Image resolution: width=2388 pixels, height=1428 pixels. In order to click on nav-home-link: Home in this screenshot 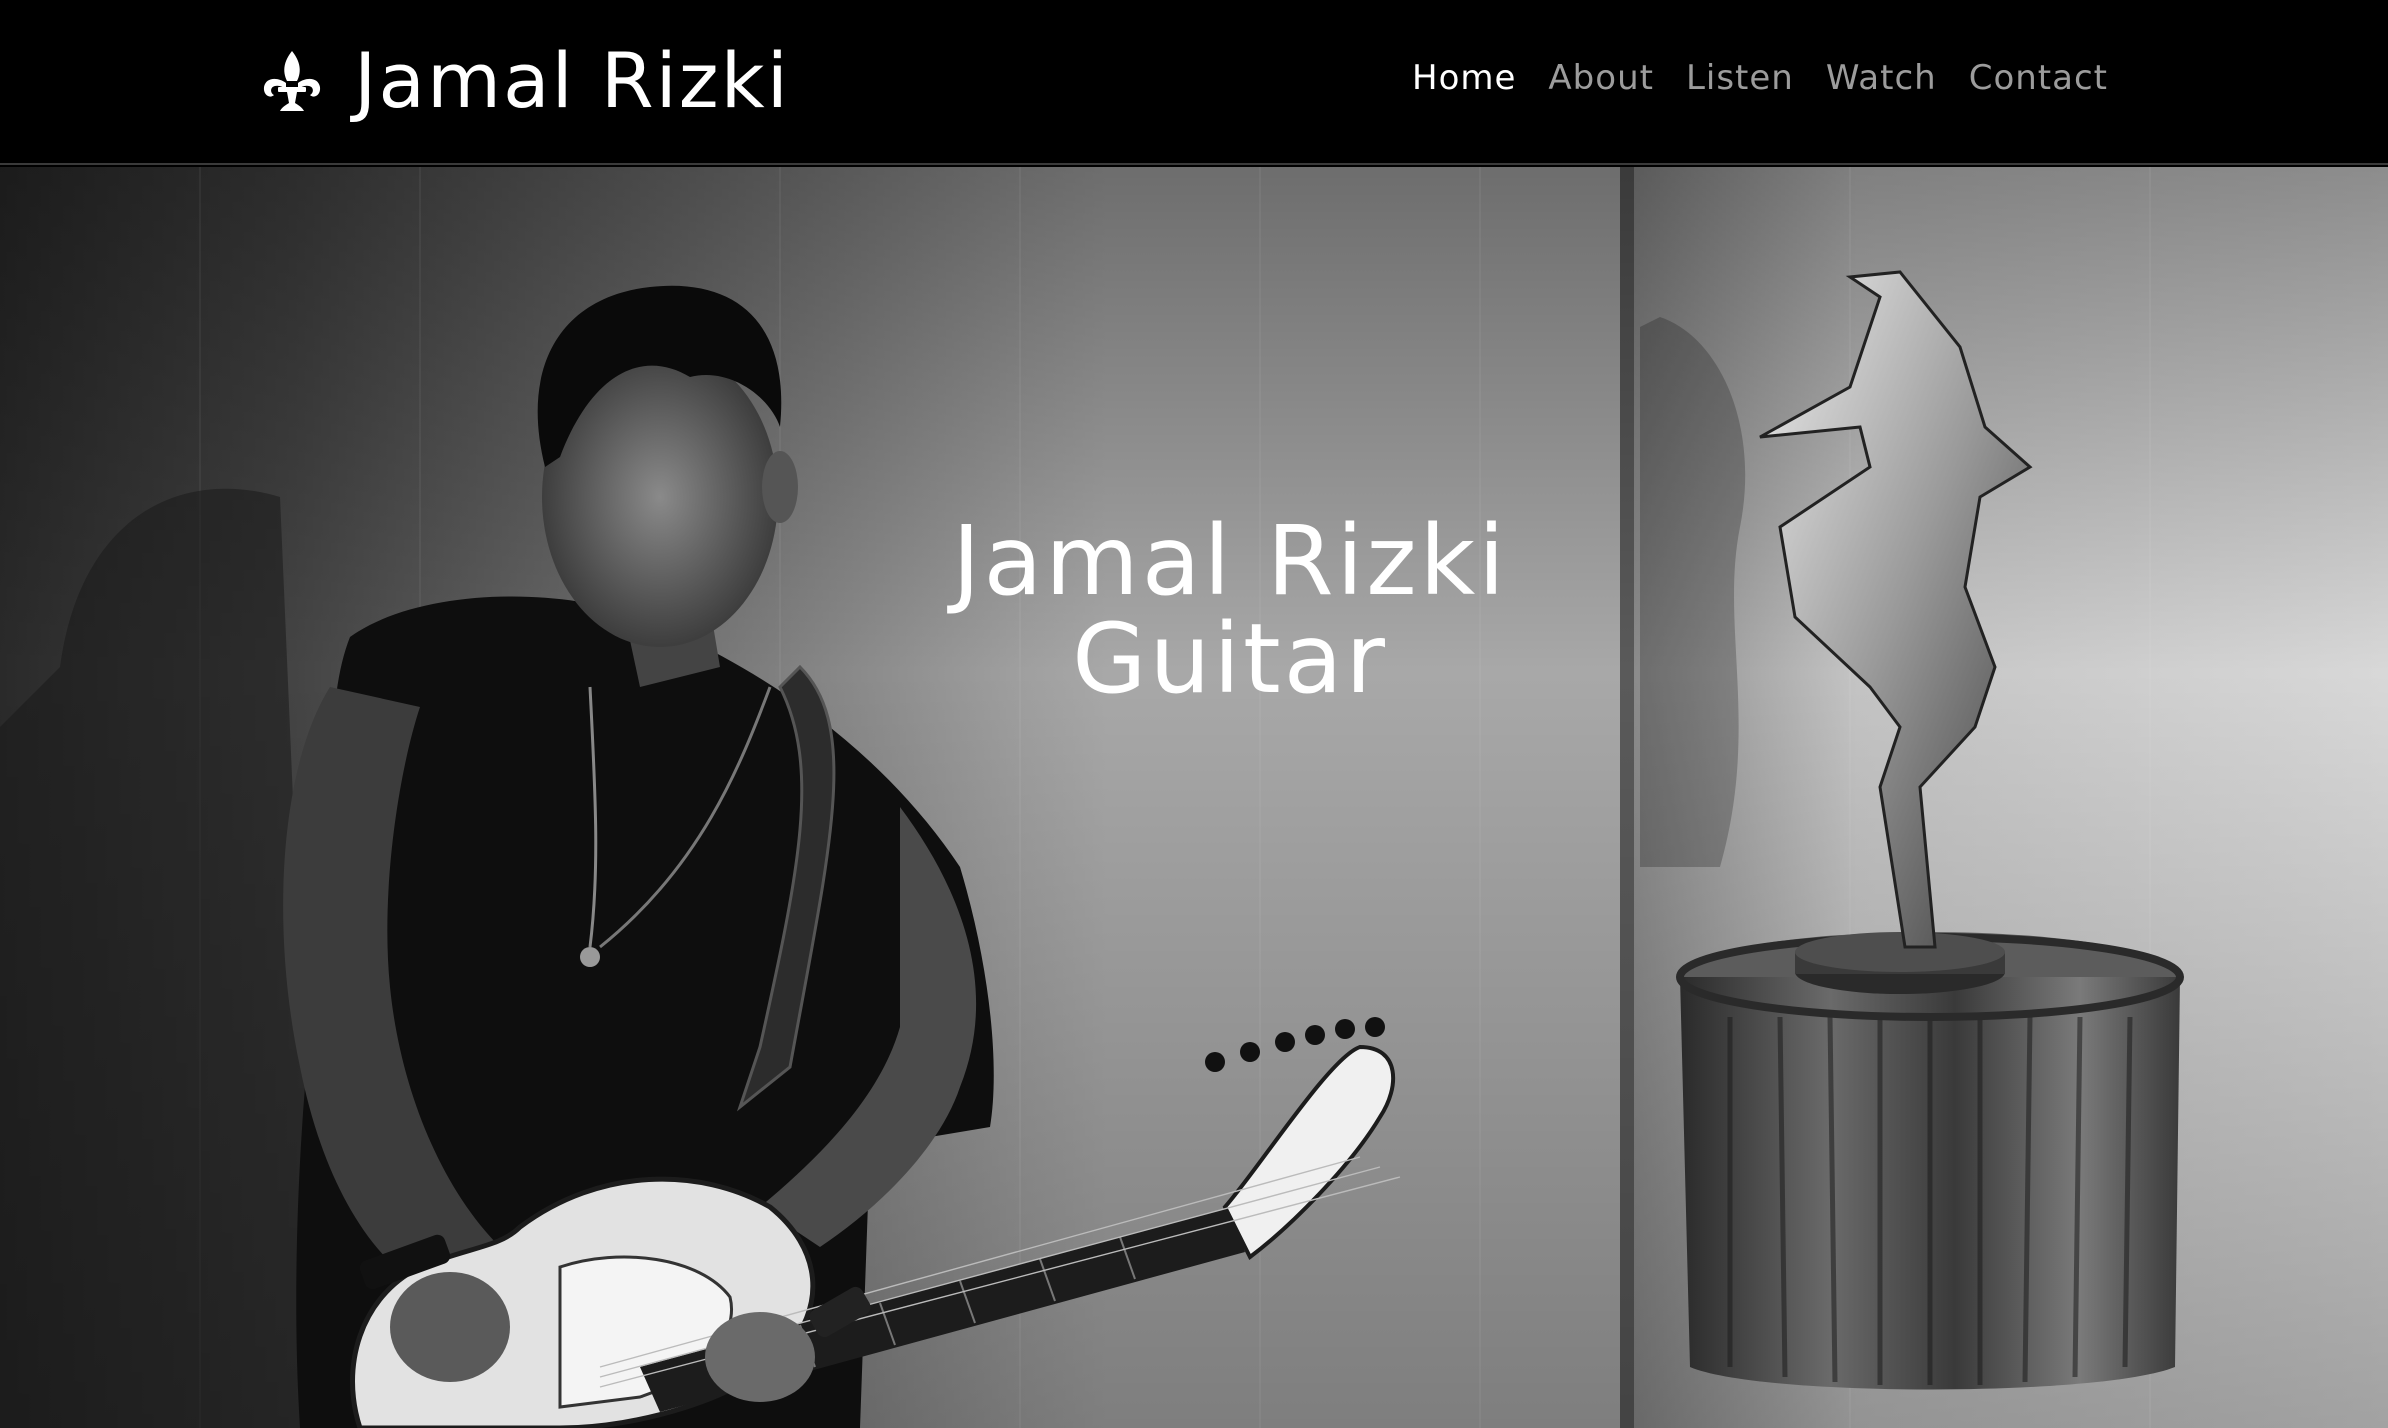, I will do `click(1464, 78)`.